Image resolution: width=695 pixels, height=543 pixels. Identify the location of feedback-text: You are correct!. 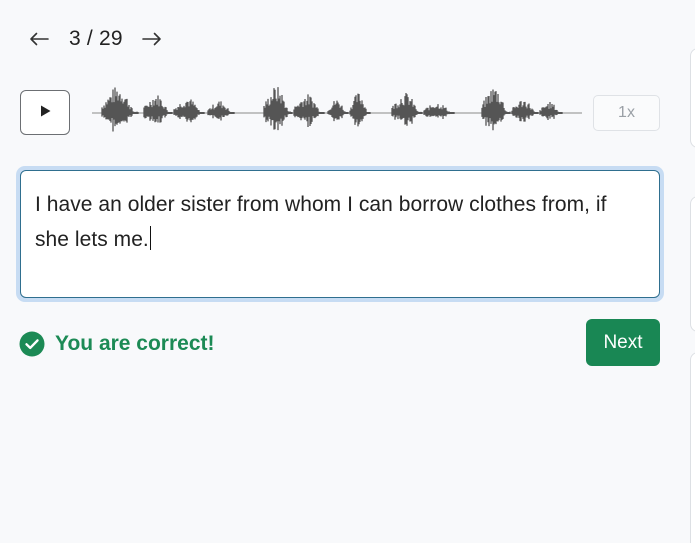
(135, 343).